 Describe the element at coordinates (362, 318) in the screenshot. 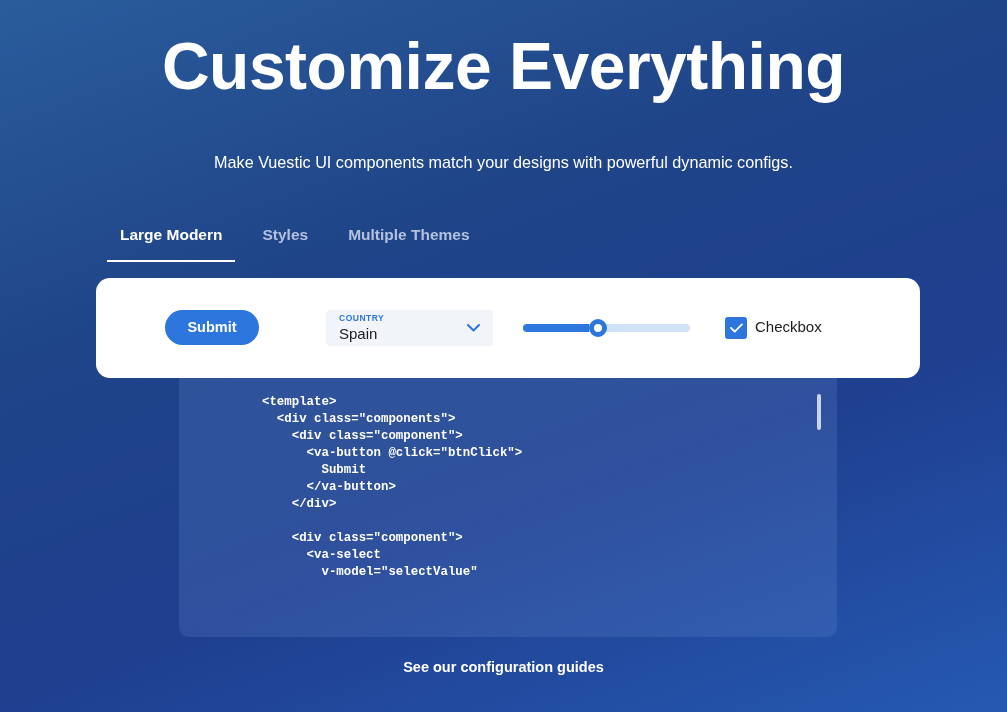

I see `select-label: COUNTRY` at that location.